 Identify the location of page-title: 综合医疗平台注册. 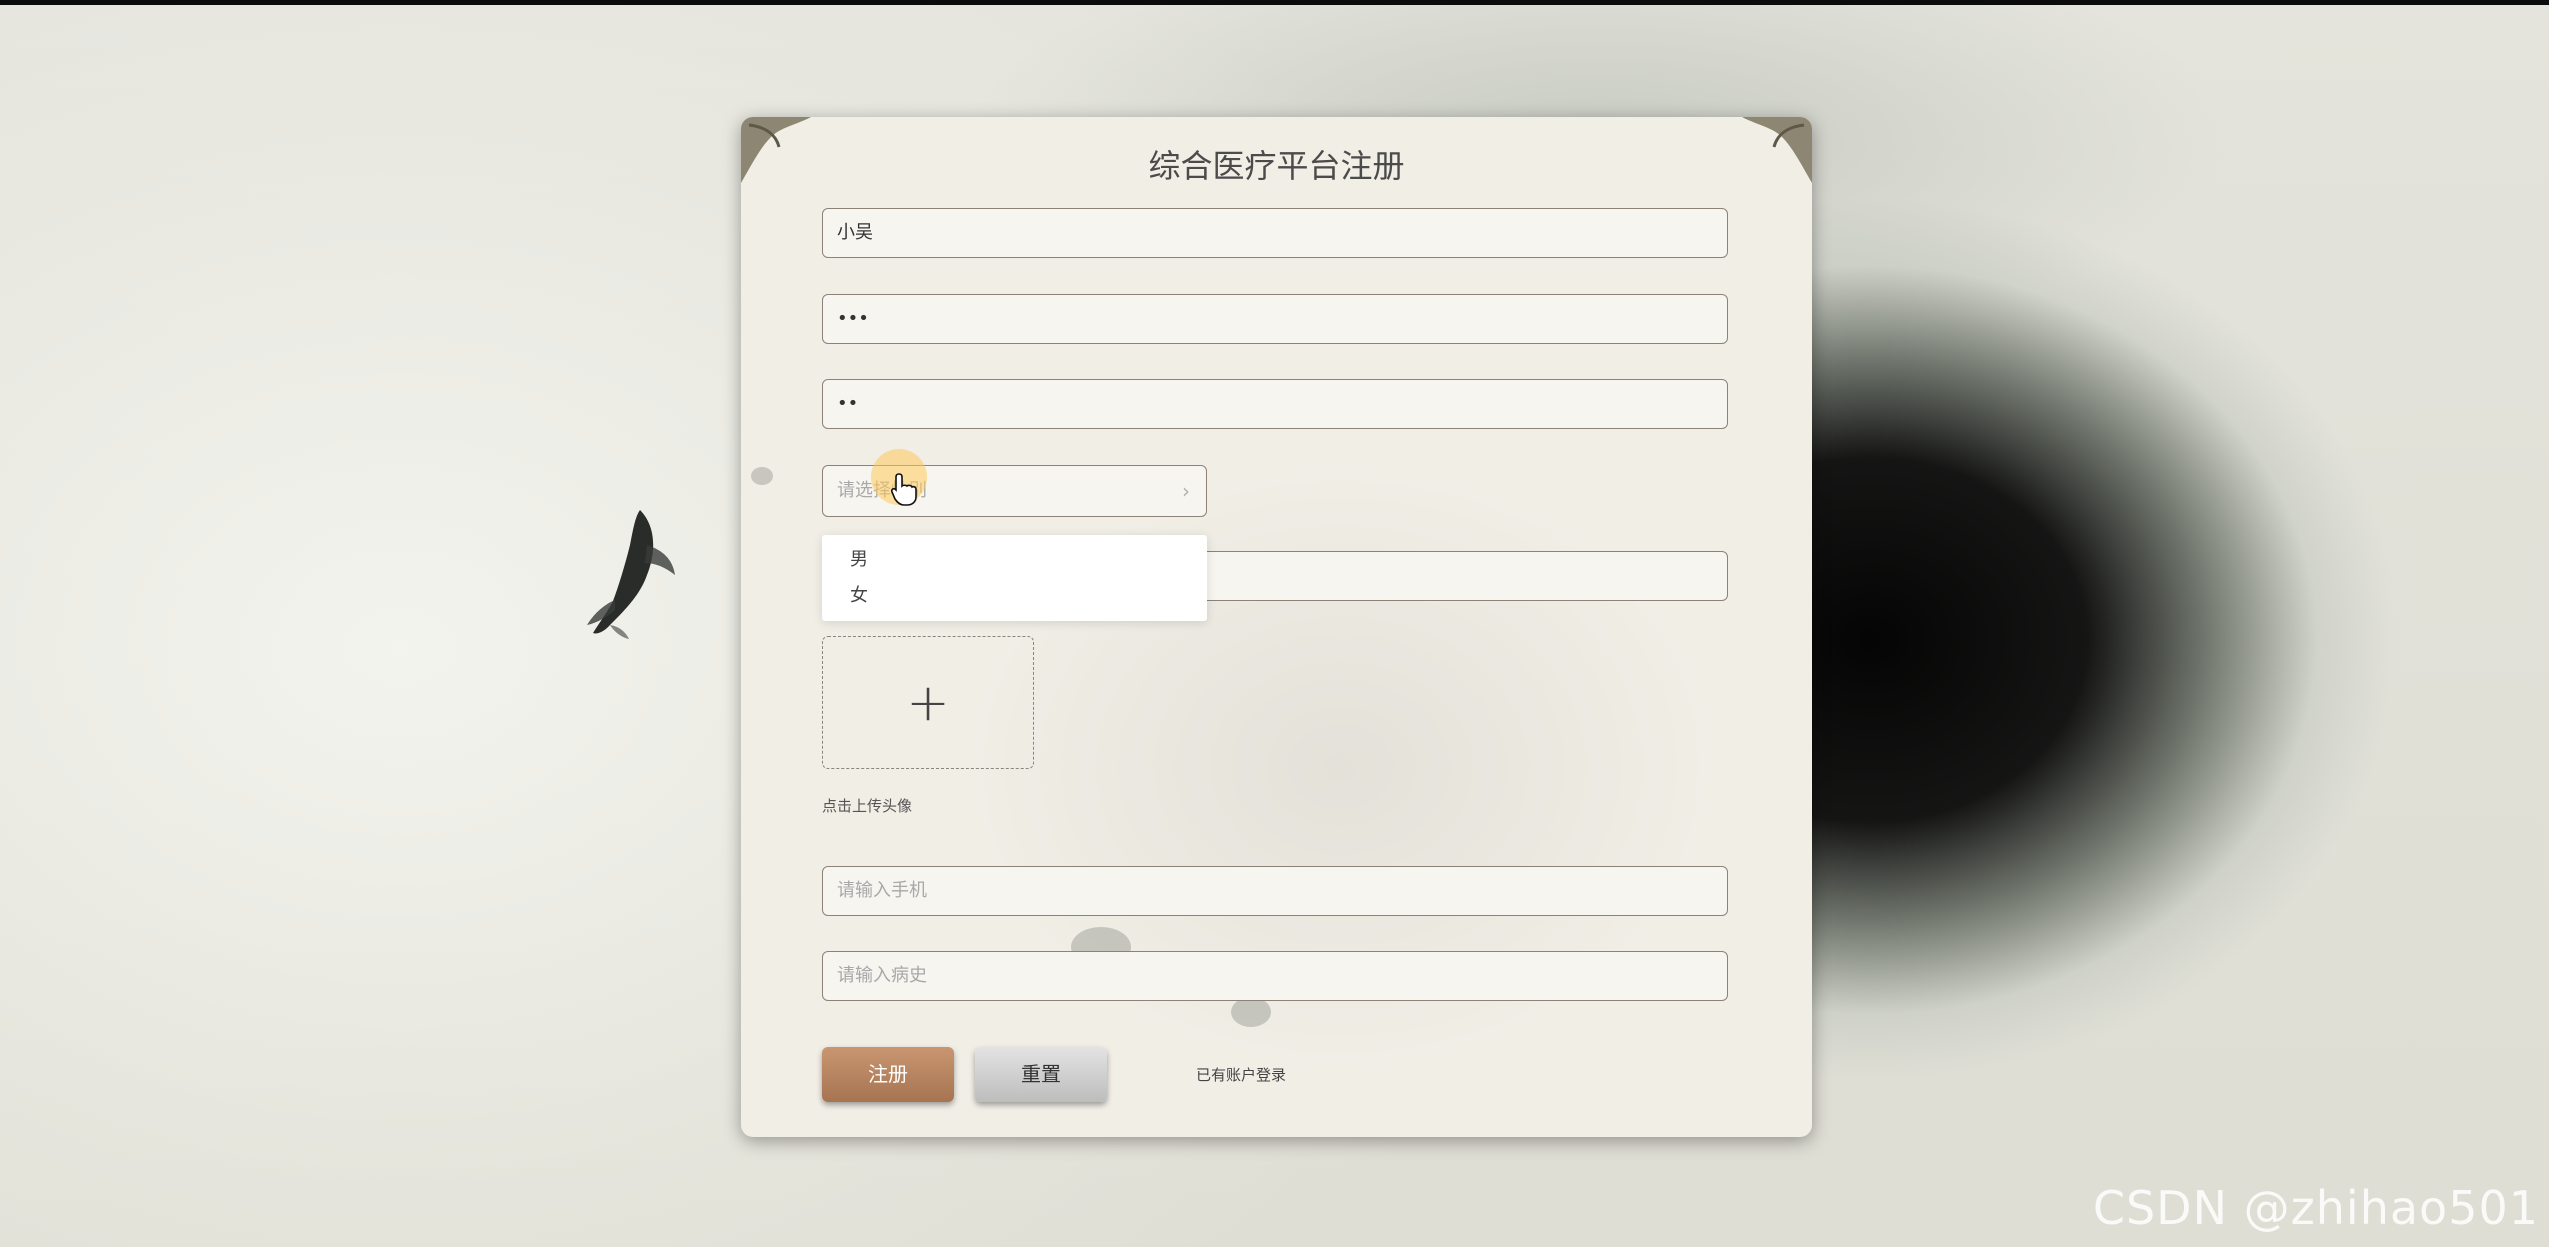
(1276, 166).